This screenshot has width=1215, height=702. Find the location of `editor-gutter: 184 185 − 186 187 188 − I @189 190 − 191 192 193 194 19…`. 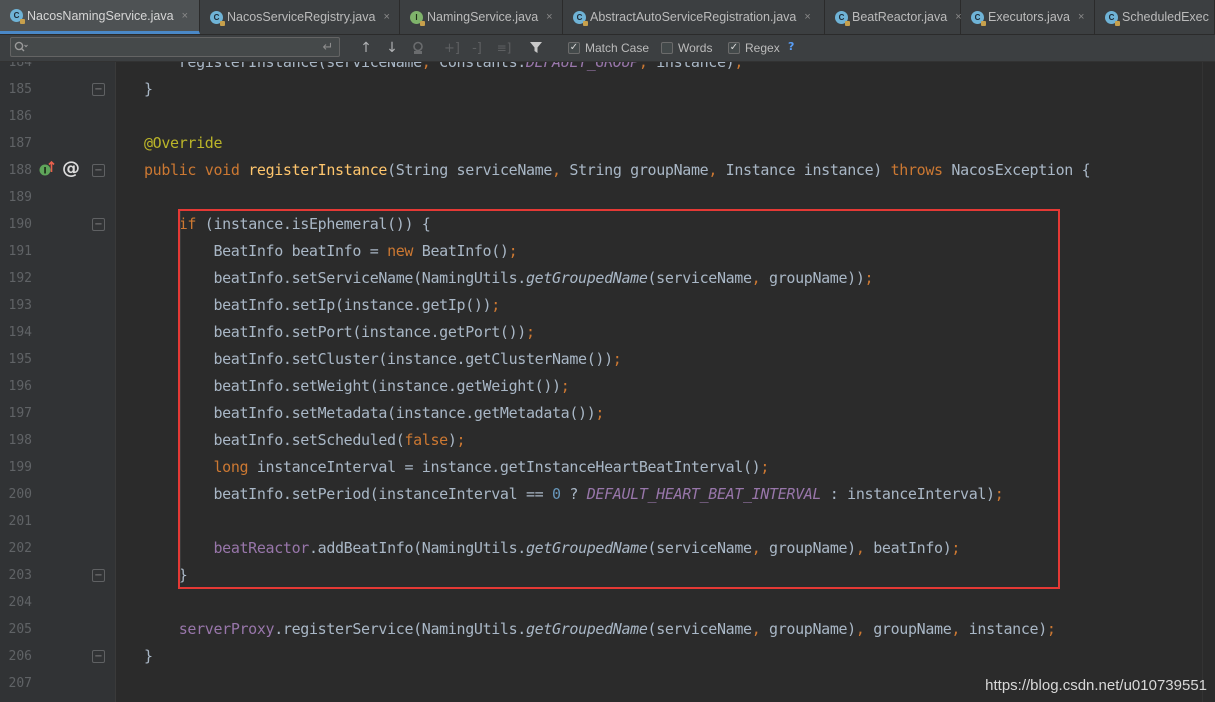

editor-gutter: 184 185 − 186 187 188 − I @189 190 − 191 192 193 194 19… is located at coordinates (58, 382).